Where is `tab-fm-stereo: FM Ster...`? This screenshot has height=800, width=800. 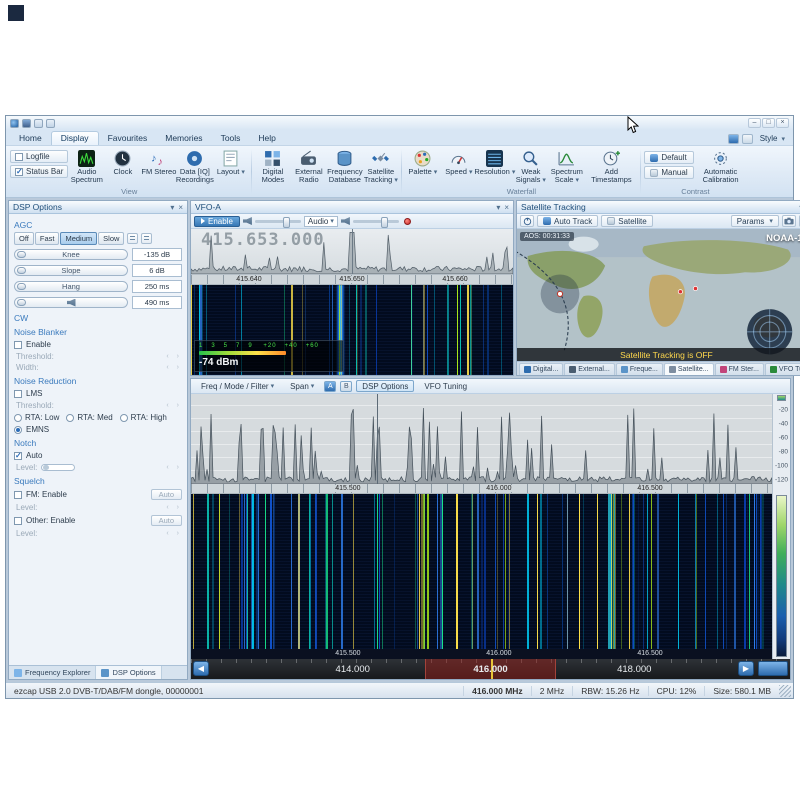
tab-fm-stereo: FM Ster... is located at coordinates (739, 369).